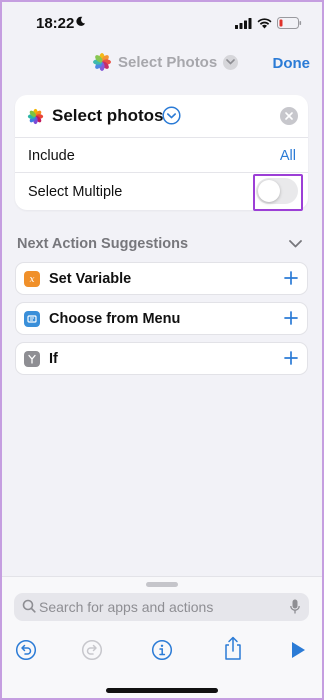  I want to click on menu-icon, so click(32, 319).